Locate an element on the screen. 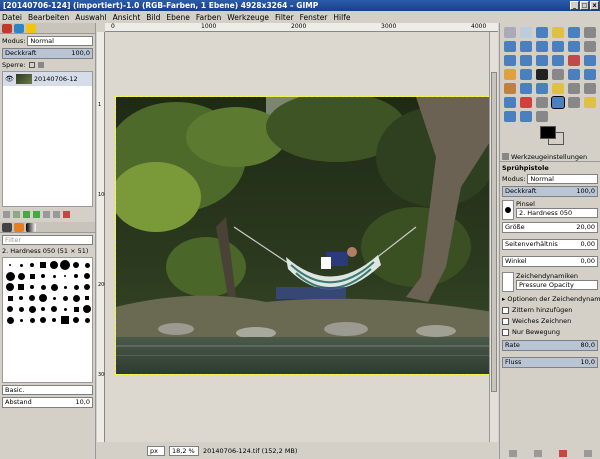 The image size is (600, 459). menu-bearbeiten: Bearbeiten is located at coordinates (48, 17).